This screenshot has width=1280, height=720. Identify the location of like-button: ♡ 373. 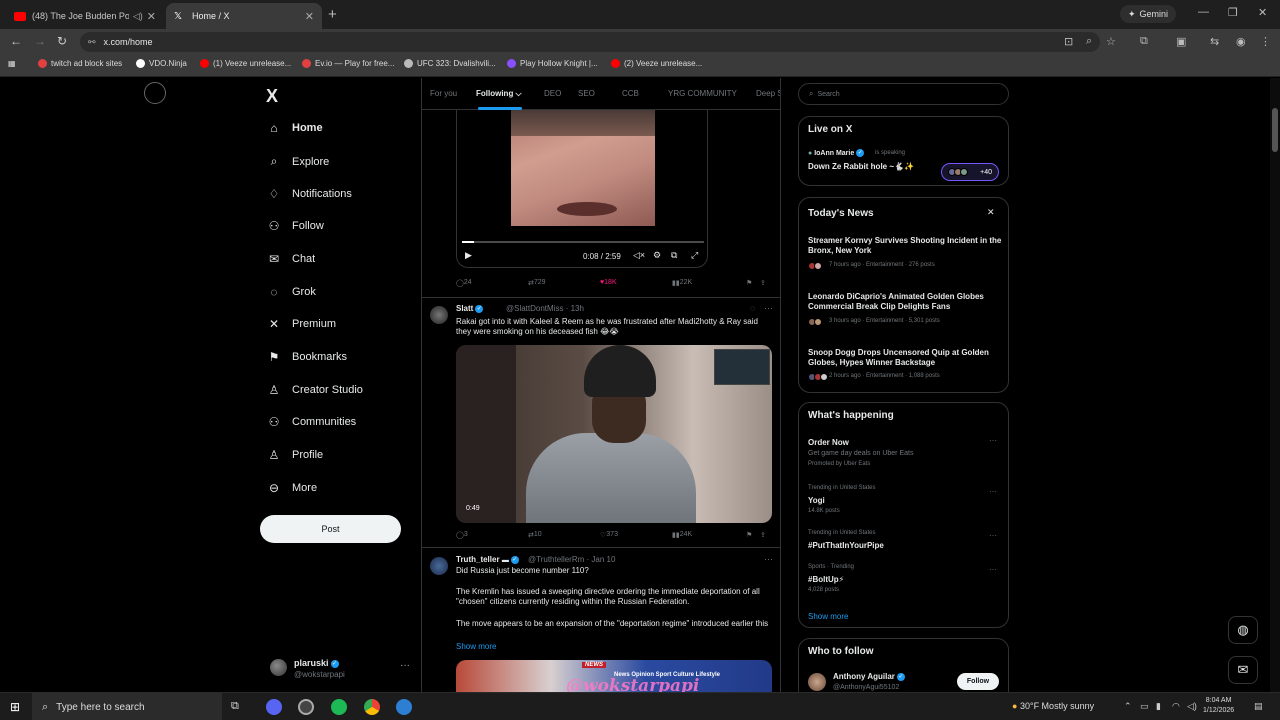
(609, 535).